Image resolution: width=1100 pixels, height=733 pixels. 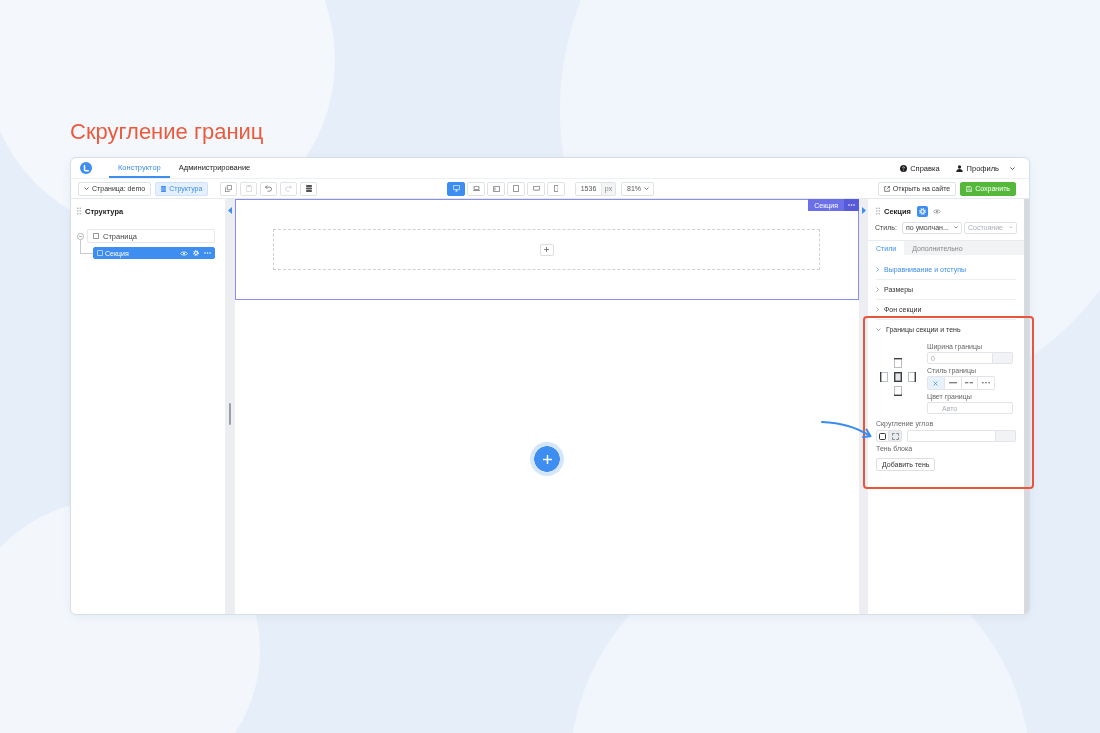 What do you see at coordinates (959, 168) in the screenshot?
I see `user-icon` at bounding box center [959, 168].